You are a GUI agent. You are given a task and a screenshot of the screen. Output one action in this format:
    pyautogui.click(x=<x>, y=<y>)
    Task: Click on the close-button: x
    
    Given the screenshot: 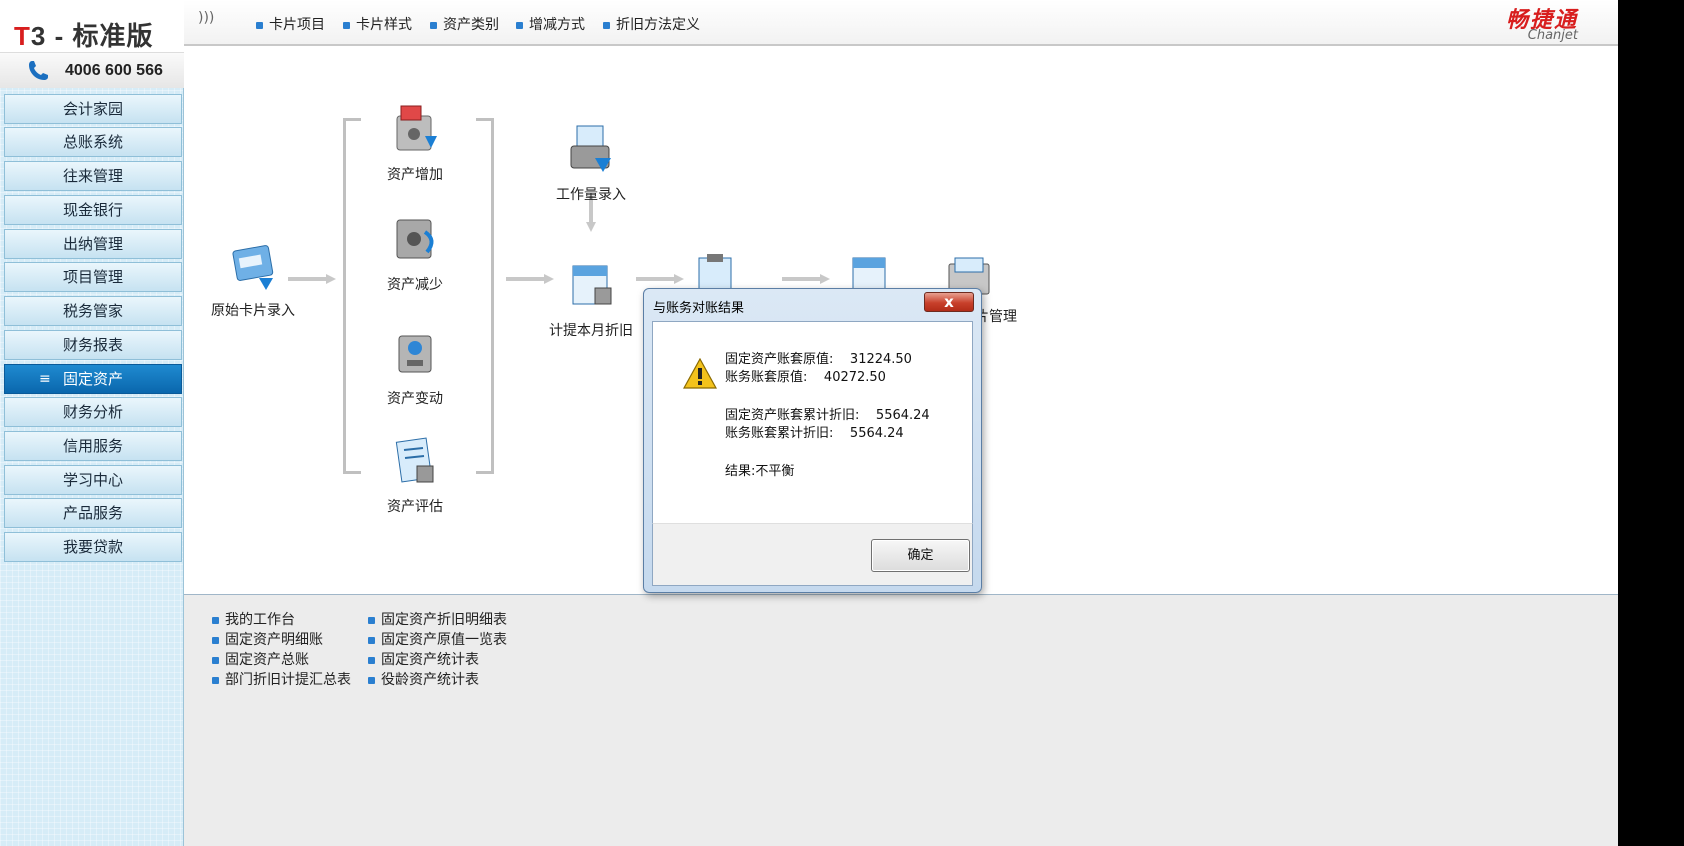 What is the action you would take?
    pyautogui.click(x=949, y=302)
    